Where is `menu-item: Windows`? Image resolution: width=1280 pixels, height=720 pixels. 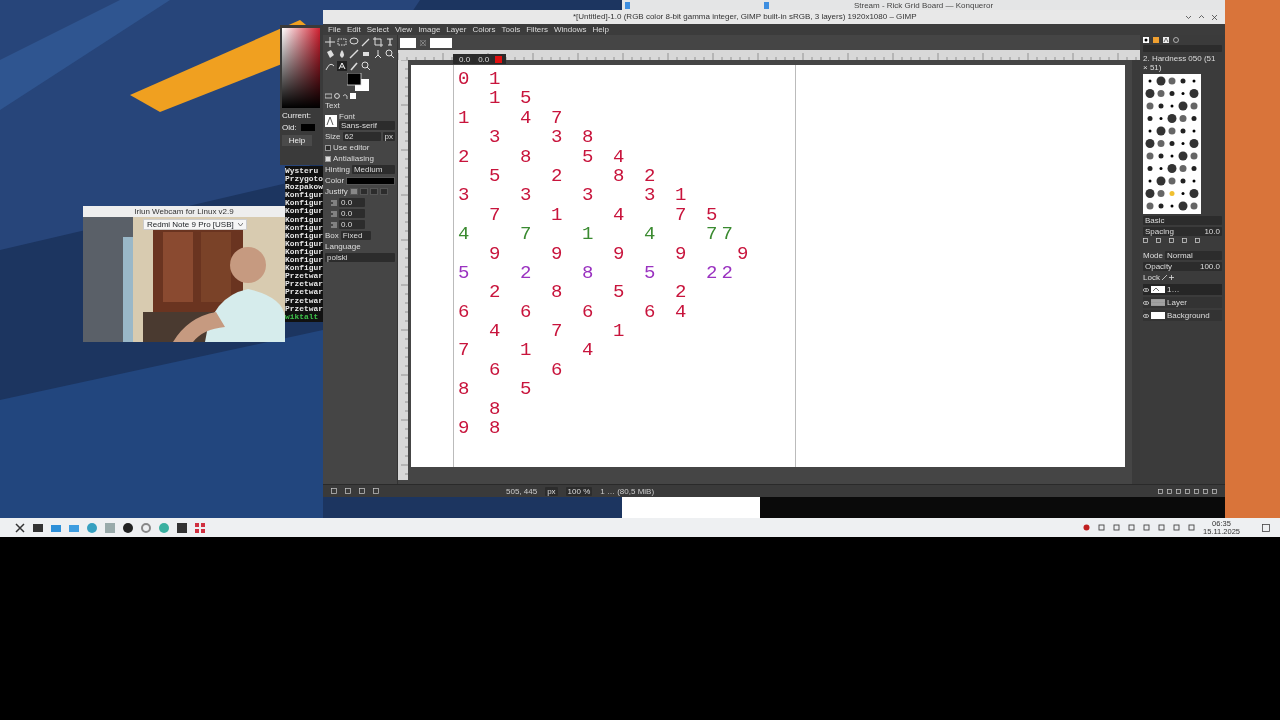 menu-item: Windows is located at coordinates (570, 29).